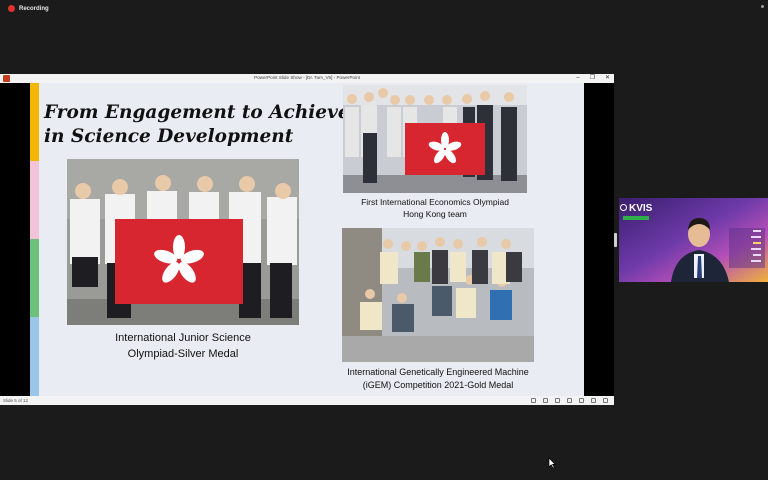 This screenshot has height=480, width=768. What do you see at coordinates (577, 78) in the screenshot?
I see `minimize-icon: –` at bounding box center [577, 78].